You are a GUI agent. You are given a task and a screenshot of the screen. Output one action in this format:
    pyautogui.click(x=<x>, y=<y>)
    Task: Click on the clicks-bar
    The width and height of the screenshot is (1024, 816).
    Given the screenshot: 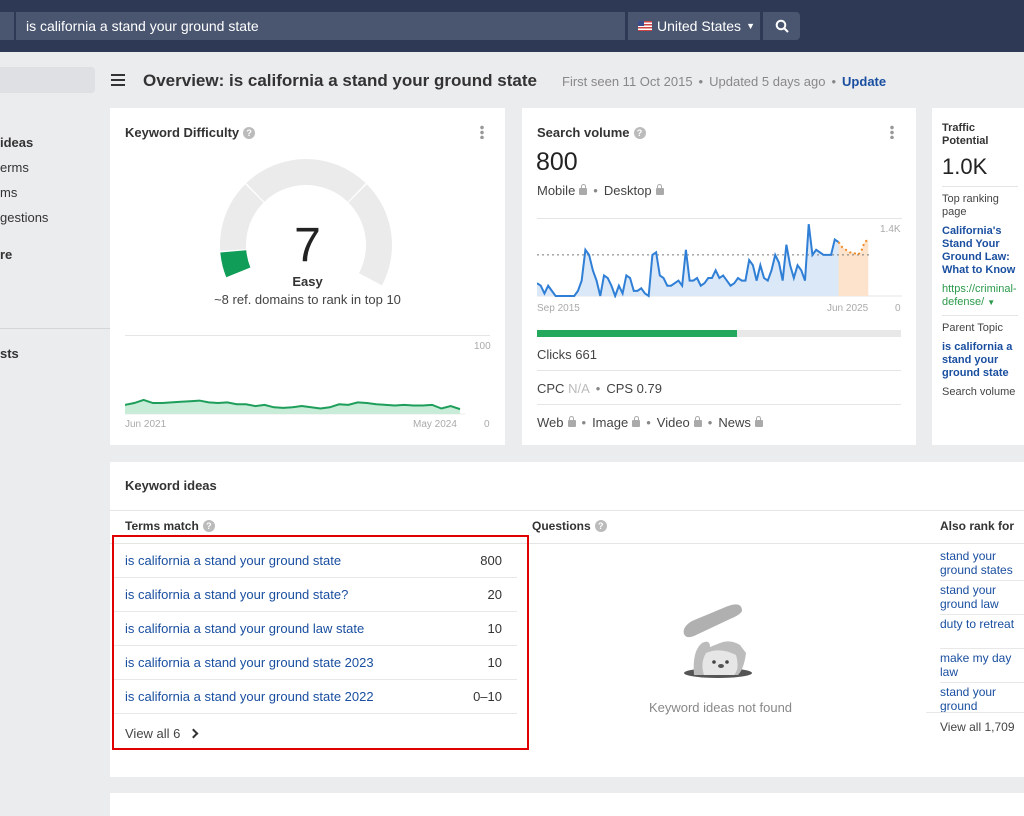 What is the action you would take?
    pyautogui.click(x=719, y=333)
    